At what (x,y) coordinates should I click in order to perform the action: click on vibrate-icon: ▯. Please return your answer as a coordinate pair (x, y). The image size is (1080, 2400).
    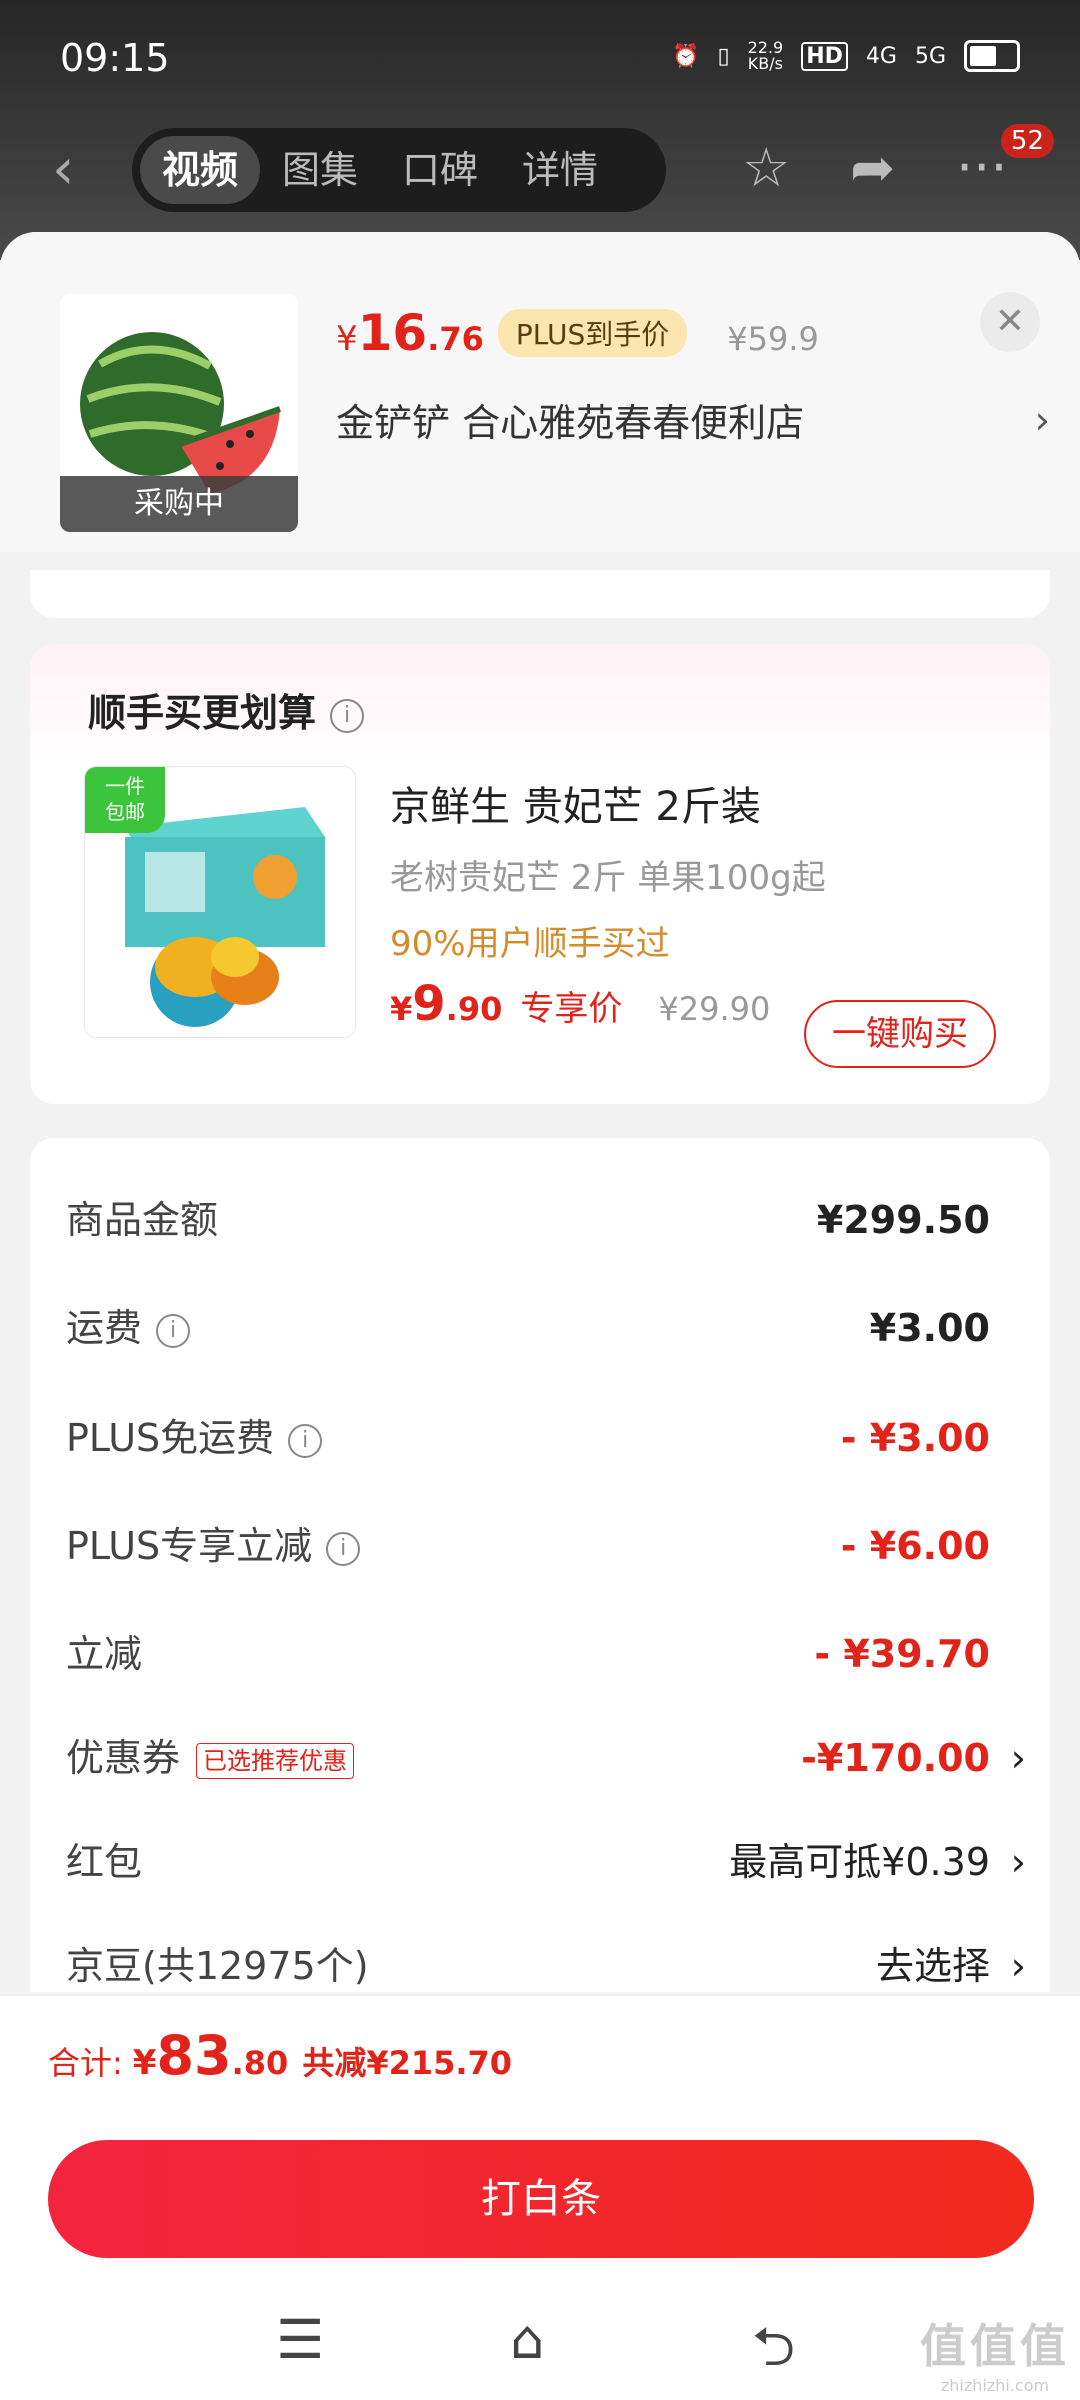
    Looking at the image, I should click on (723, 56).